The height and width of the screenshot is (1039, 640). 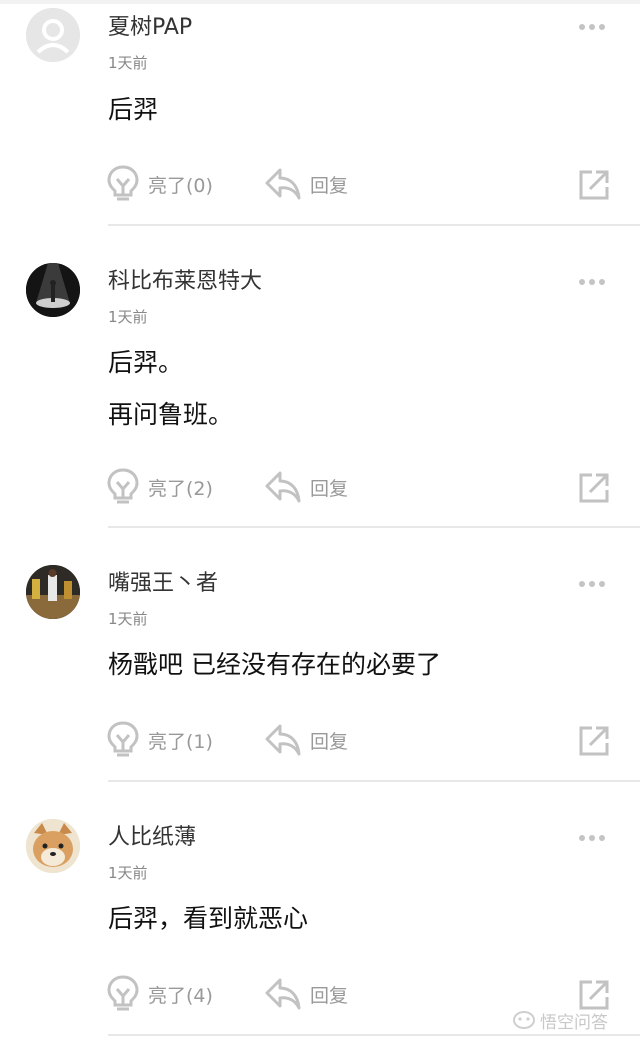 I want to click on like-button: 亮了(1), so click(x=159, y=740).